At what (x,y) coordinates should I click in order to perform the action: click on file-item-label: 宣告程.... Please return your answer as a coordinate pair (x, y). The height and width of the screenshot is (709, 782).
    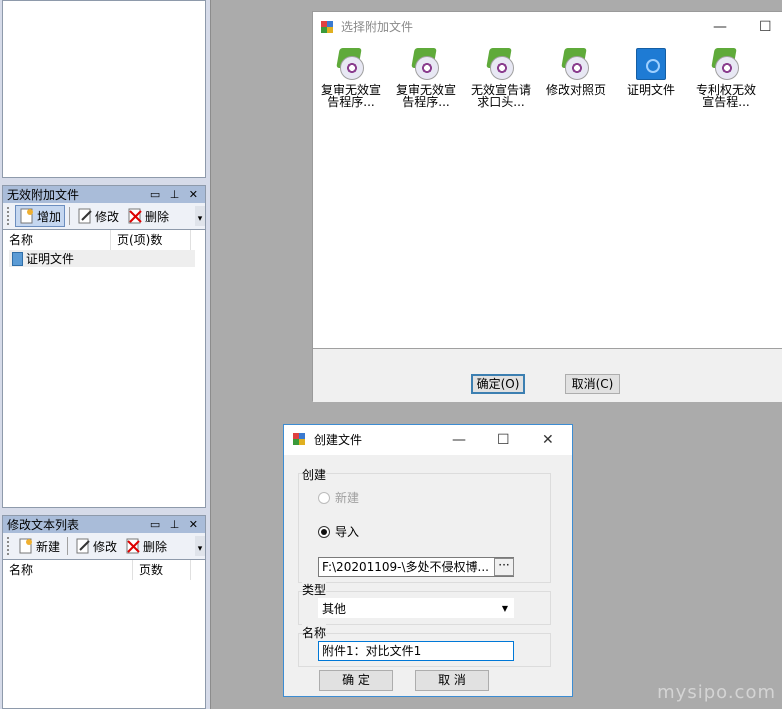
    Looking at the image, I should click on (726, 102).